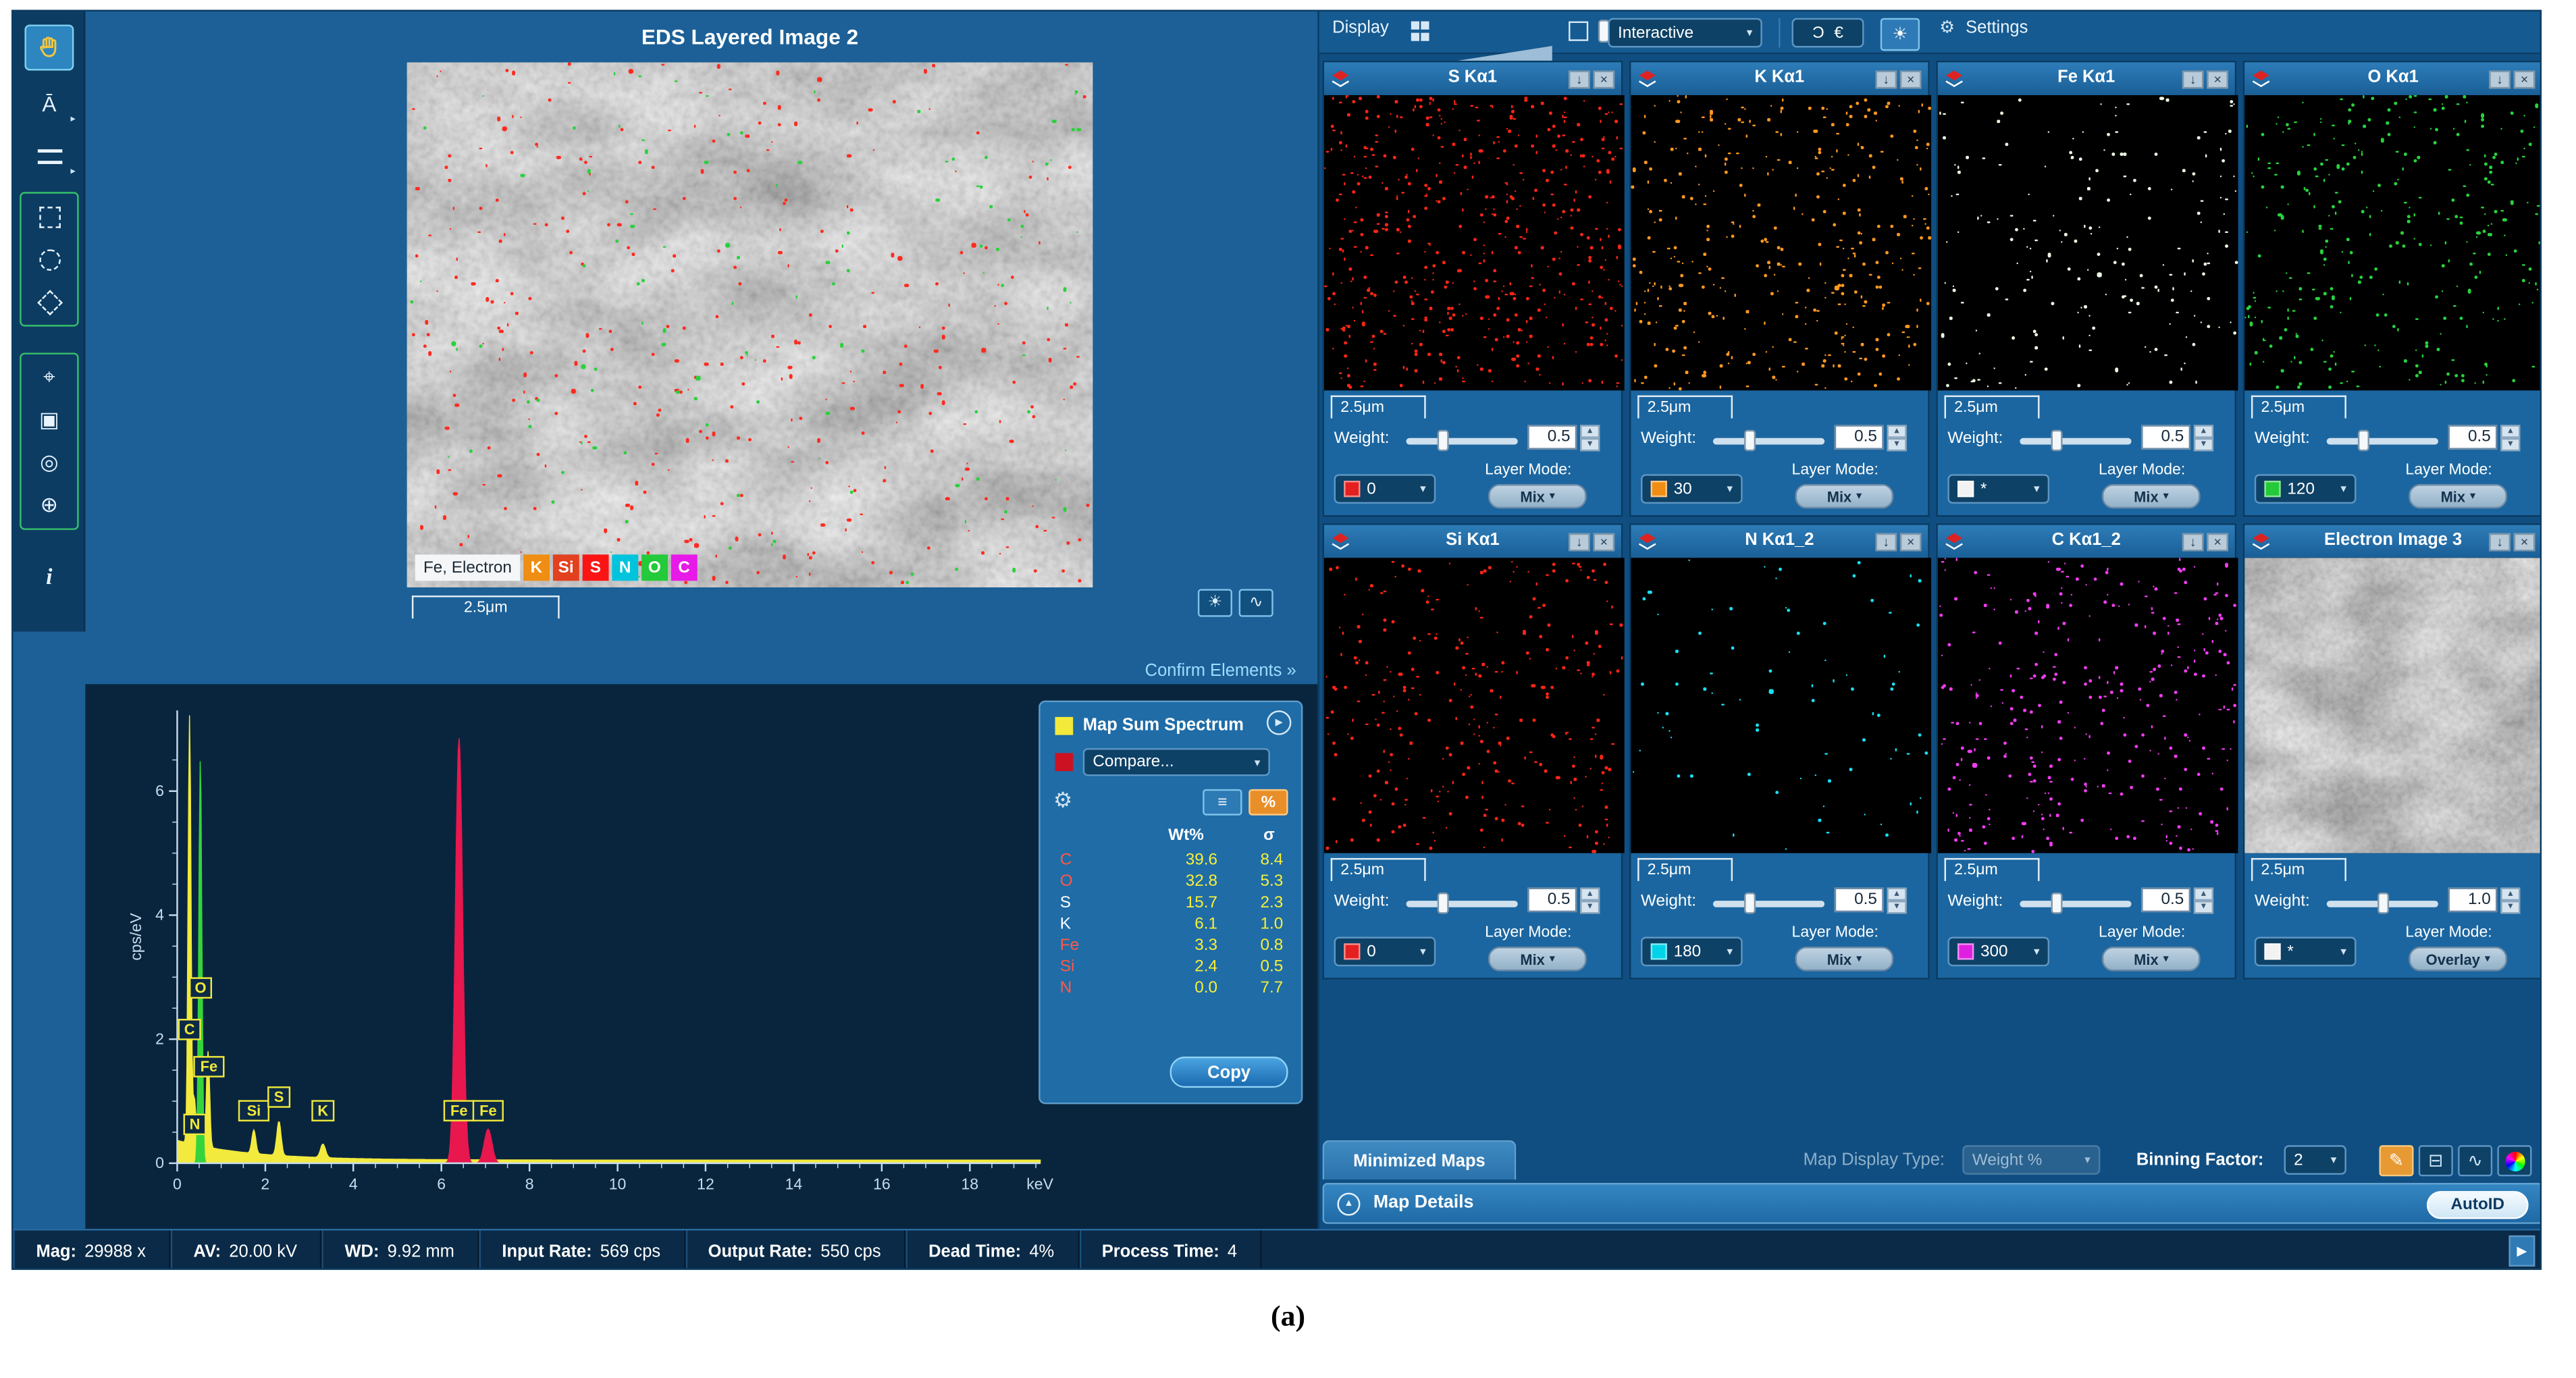 The width and height of the screenshot is (2576, 1378). What do you see at coordinates (2086, 78) in the screenshot?
I see `map-tile-header: Fe Kα1 ↓ ×` at bounding box center [2086, 78].